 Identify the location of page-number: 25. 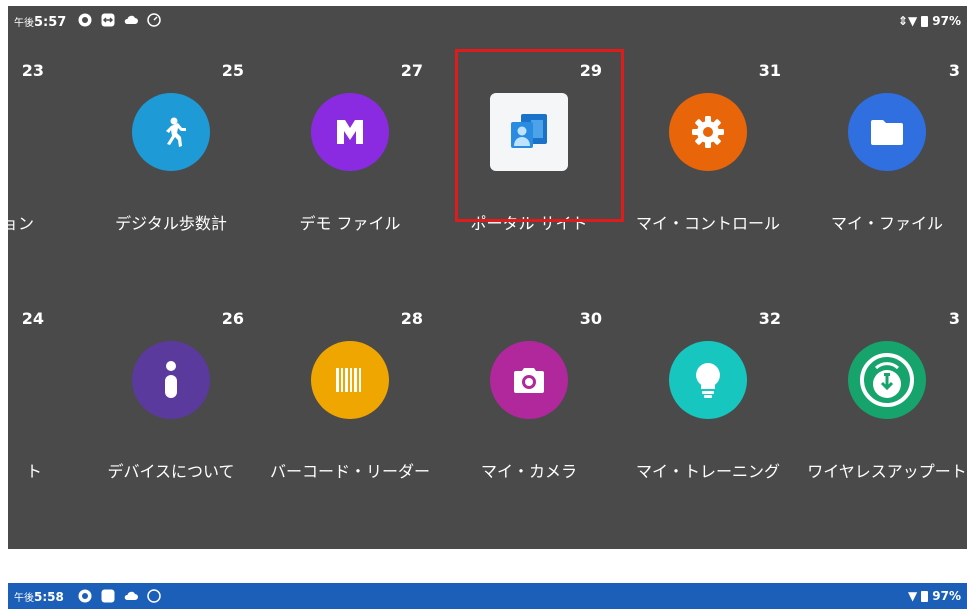
(232, 70).